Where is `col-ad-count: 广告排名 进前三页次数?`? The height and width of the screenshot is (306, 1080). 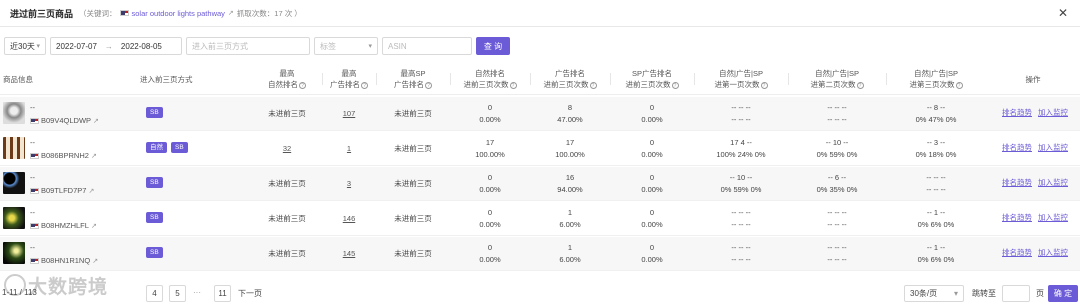 col-ad-count: 广告排名 进前三页次数? is located at coordinates (570, 79).